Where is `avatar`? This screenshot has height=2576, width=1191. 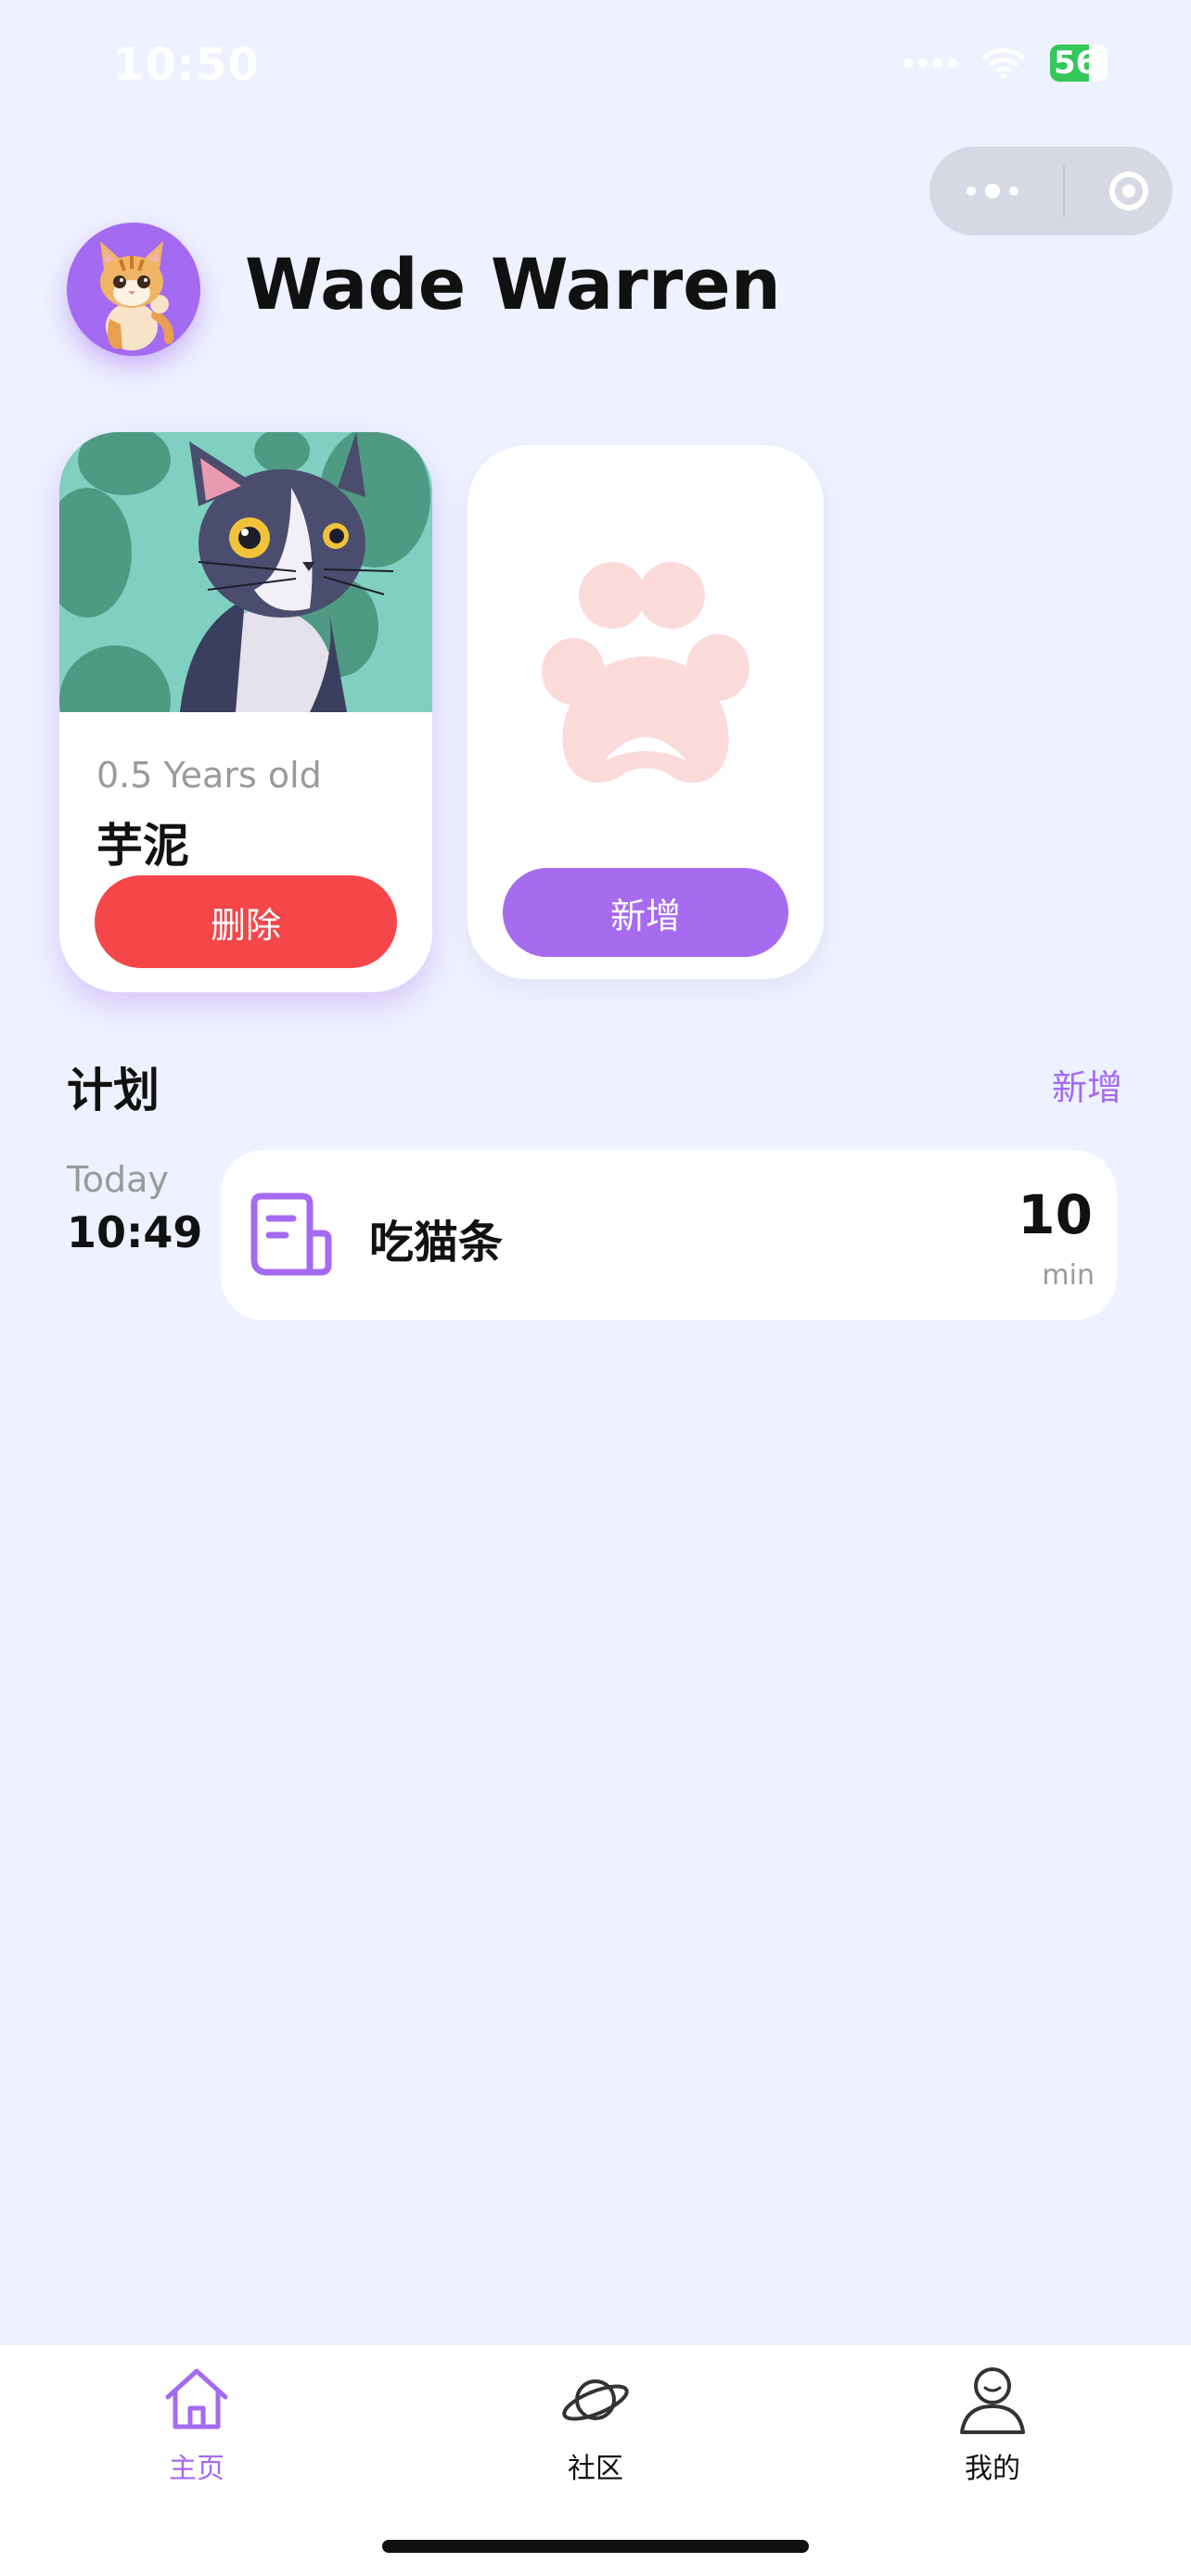 avatar is located at coordinates (133, 289).